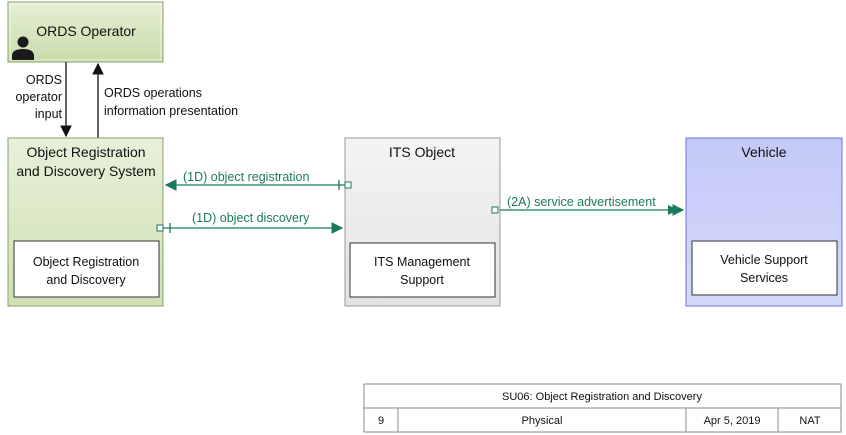 The width and height of the screenshot is (846, 435). Describe the element at coordinates (86, 262) in the screenshot. I see `ords-element-line1: Object Registration` at that location.